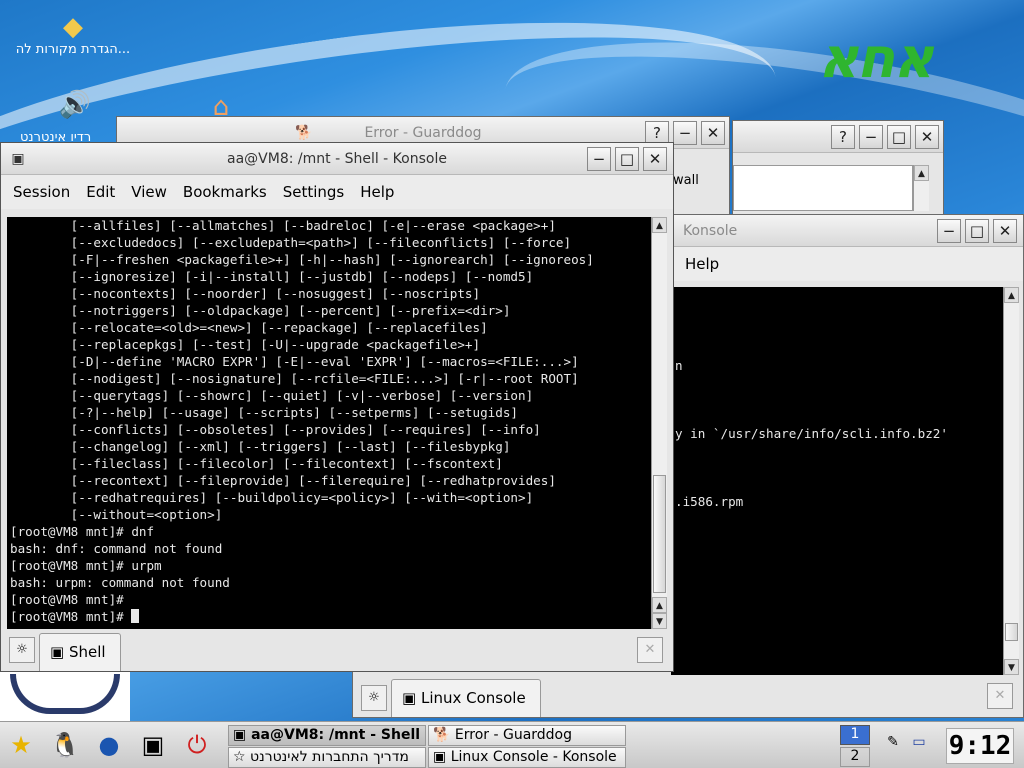 The height and width of the screenshot is (768, 1024). I want to click on terminal-line: bash: dnf: command not found, so click(116, 548).